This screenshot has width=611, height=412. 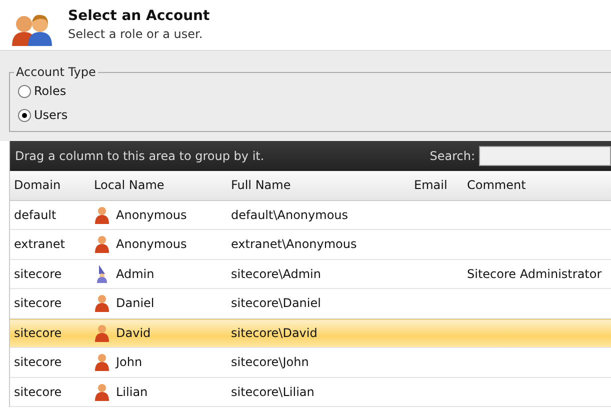 I want to click on wizard-icon, so click(x=102, y=273).